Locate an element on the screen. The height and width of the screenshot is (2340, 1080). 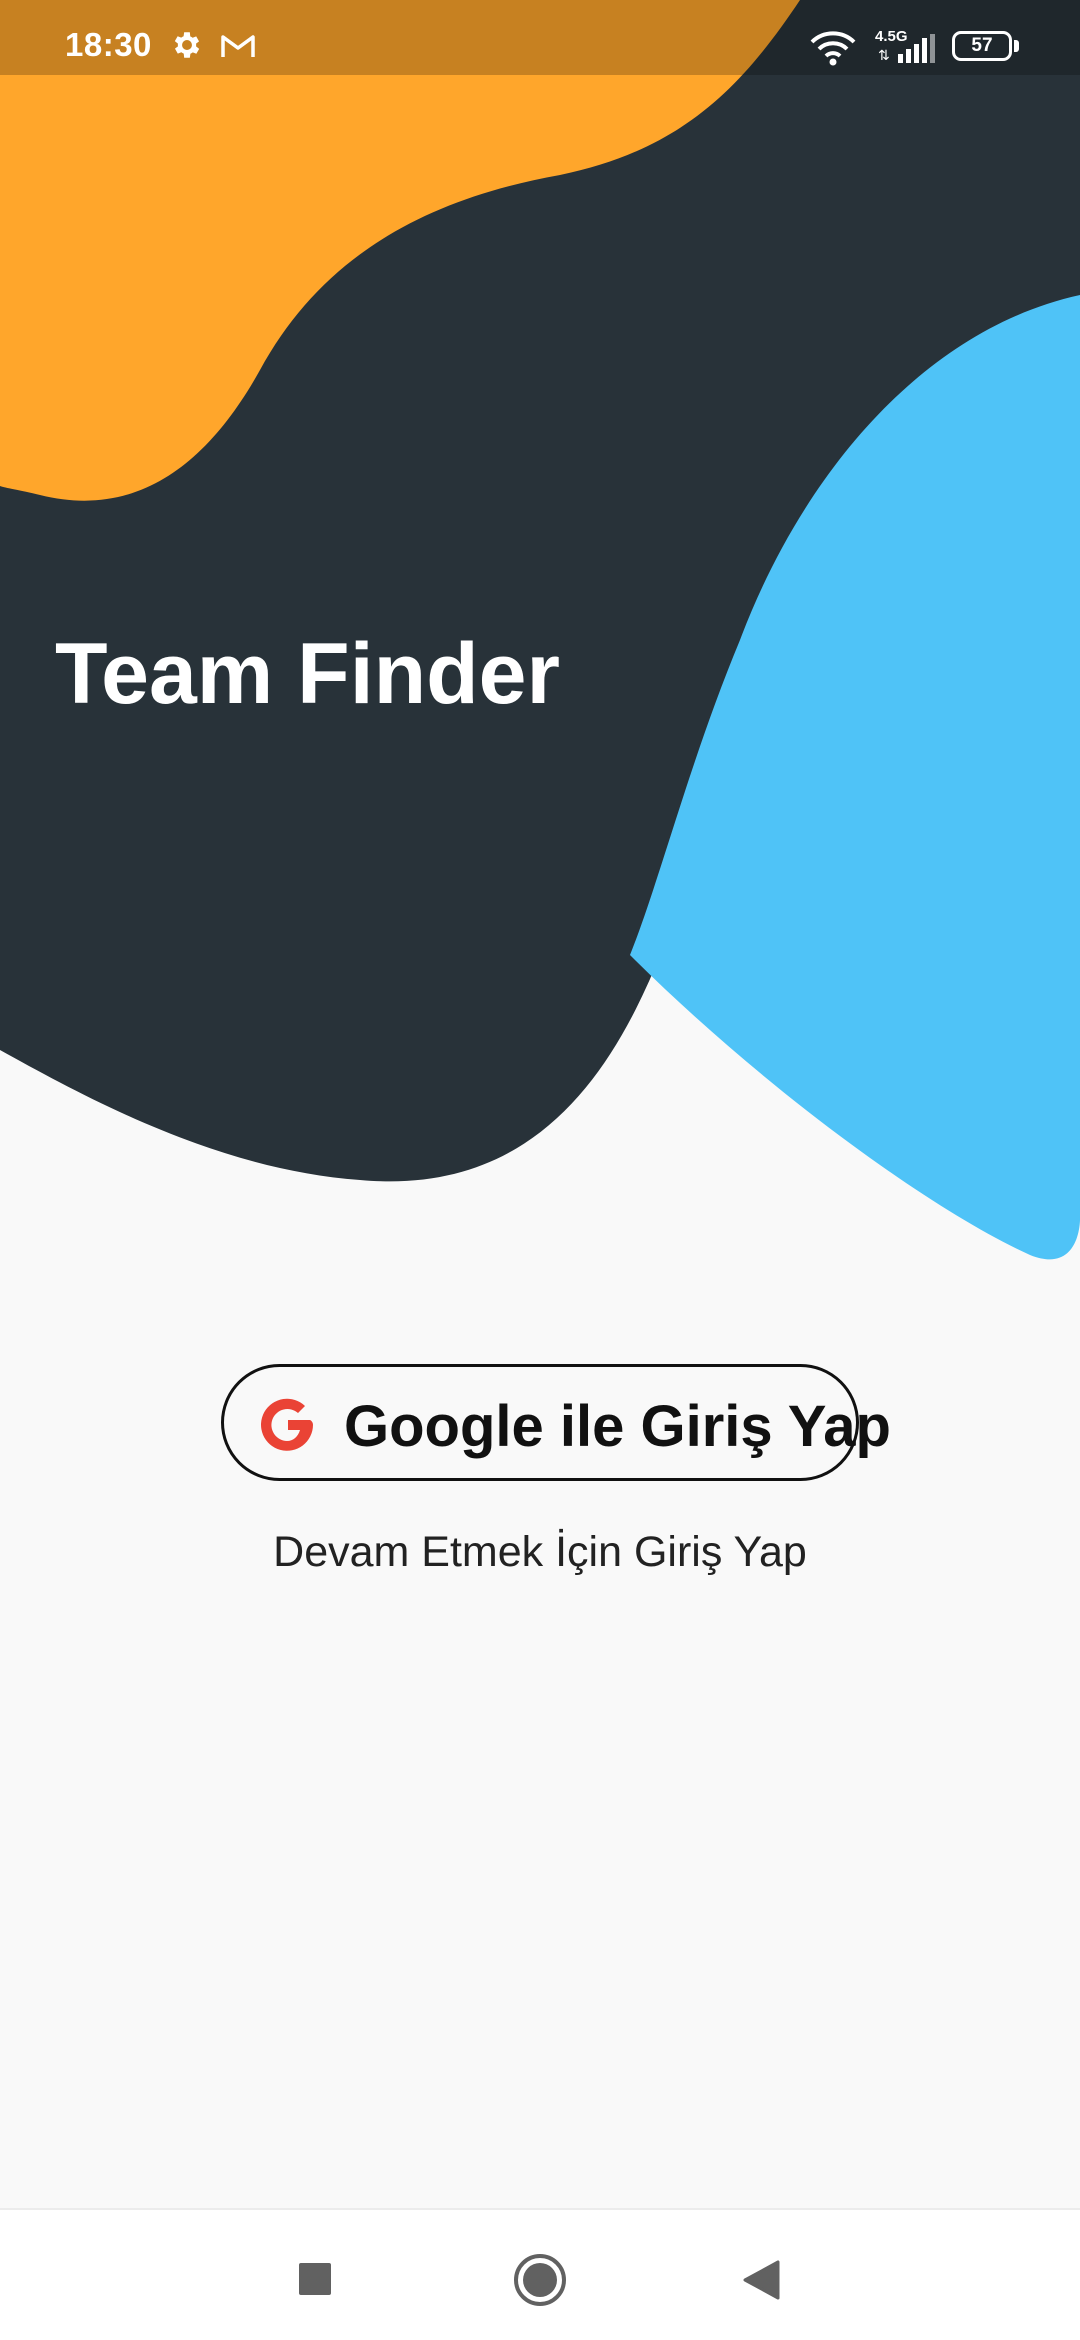
home-circle-icon is located at coordinates (540, 2282).